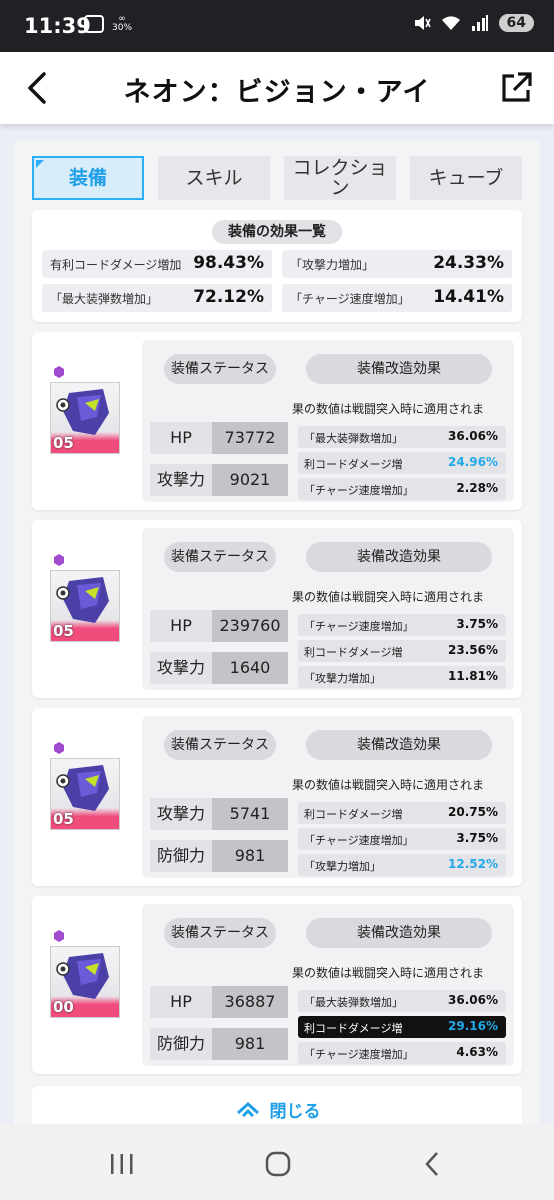 The height and width of the screenshot is (1200, 554). What do you see at coordinates (85, 982) in the screenshot?
I see `equipment-item-icon: 00` at bounding box center [85, 982].